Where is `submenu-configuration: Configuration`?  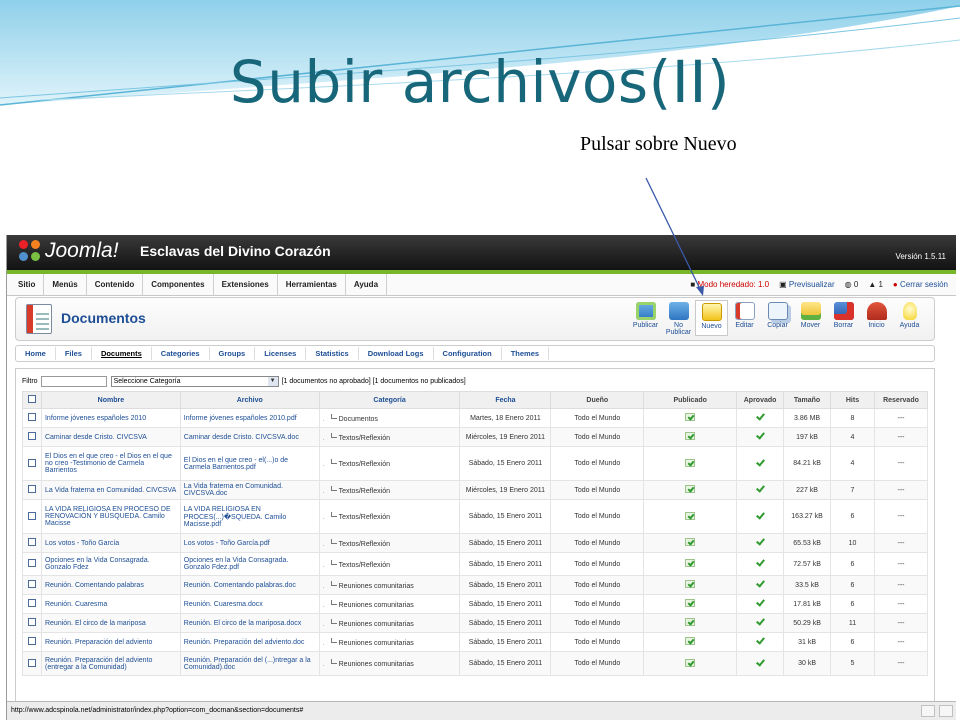
submenu-configuration: Configuration is located at coordinates (468, 353).